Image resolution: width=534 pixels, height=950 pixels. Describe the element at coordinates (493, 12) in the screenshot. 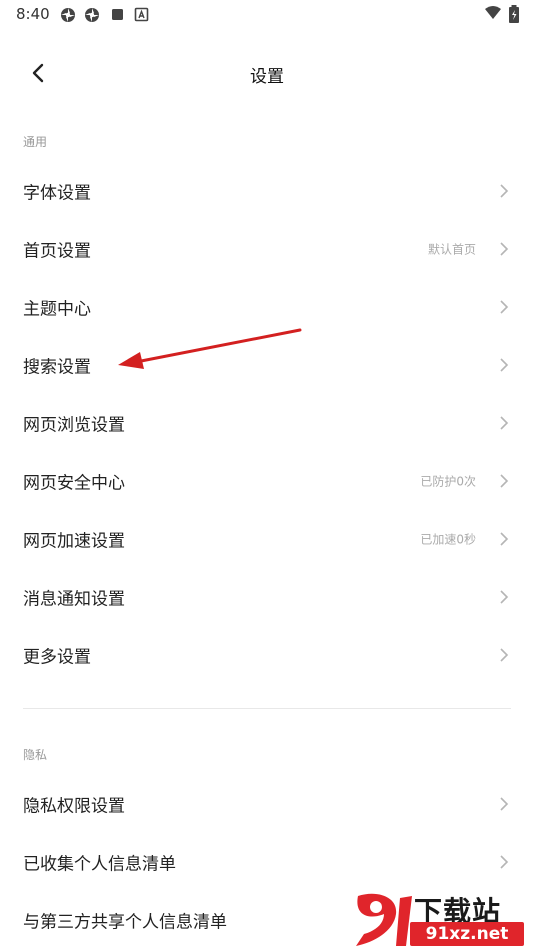

I see `wifi-icon` at that location.